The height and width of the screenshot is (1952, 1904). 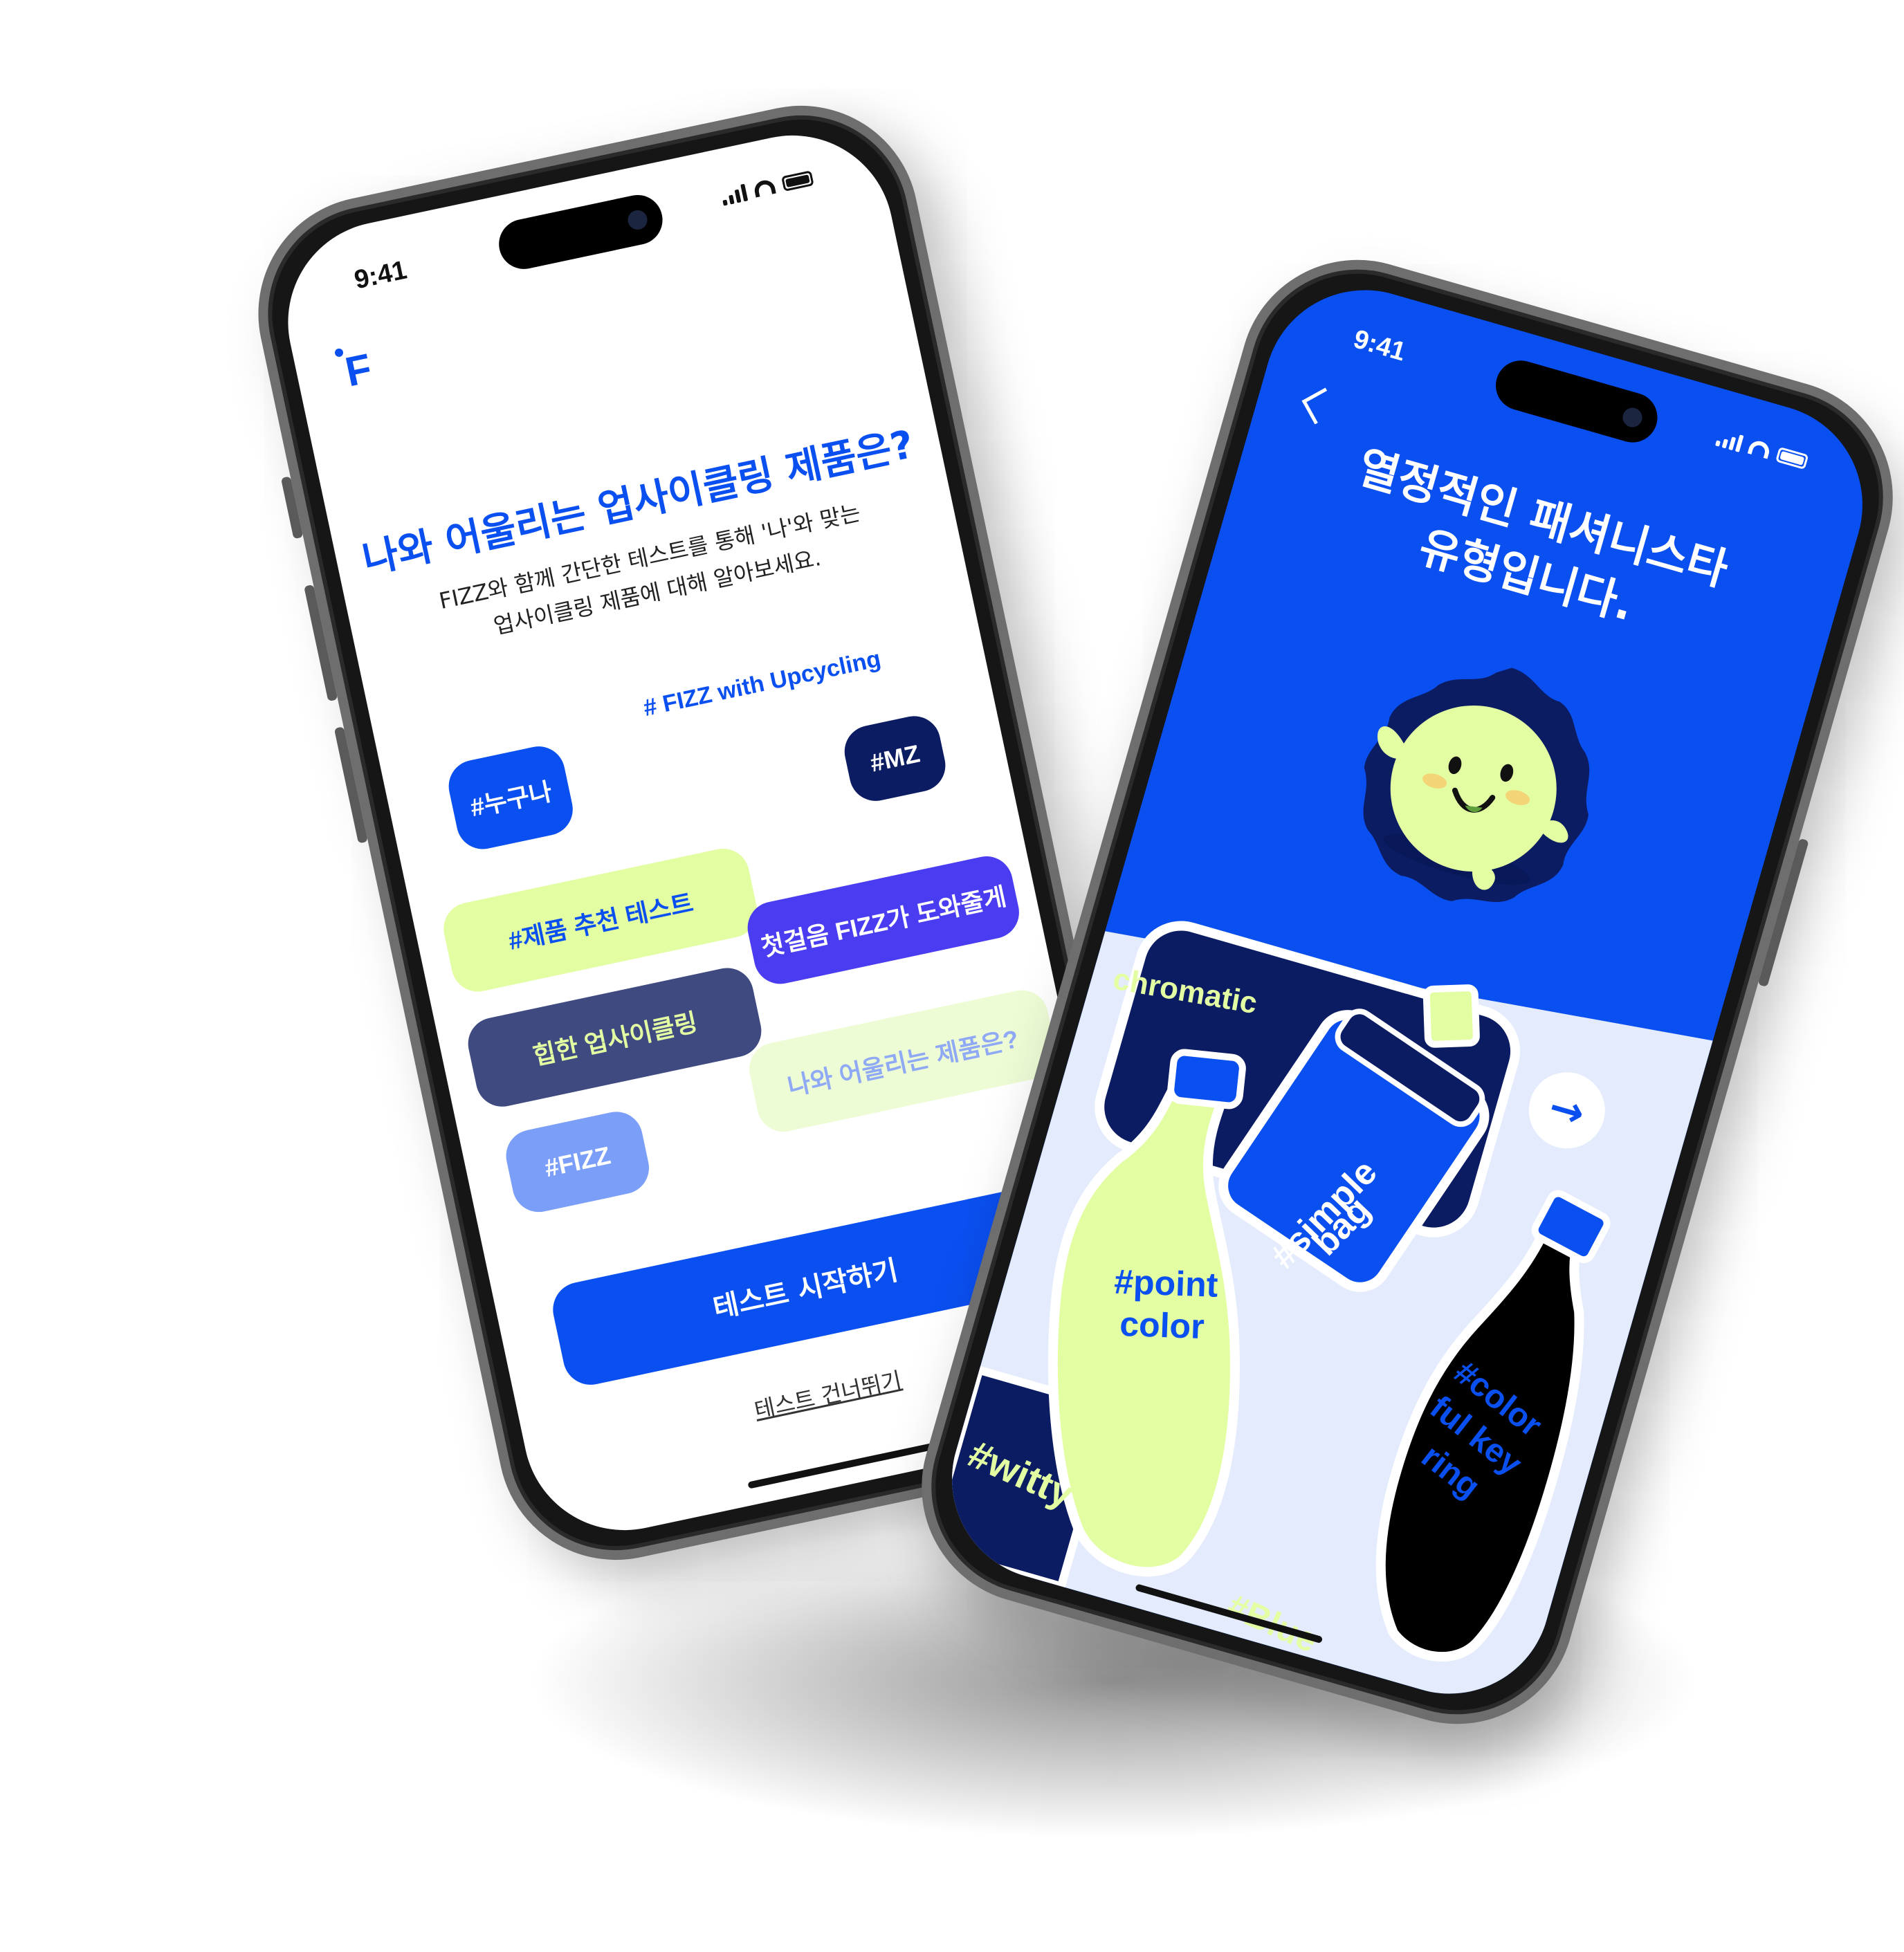 I want to click on sticker-point-color-line1: #point, so click(x=1166, y=1283).